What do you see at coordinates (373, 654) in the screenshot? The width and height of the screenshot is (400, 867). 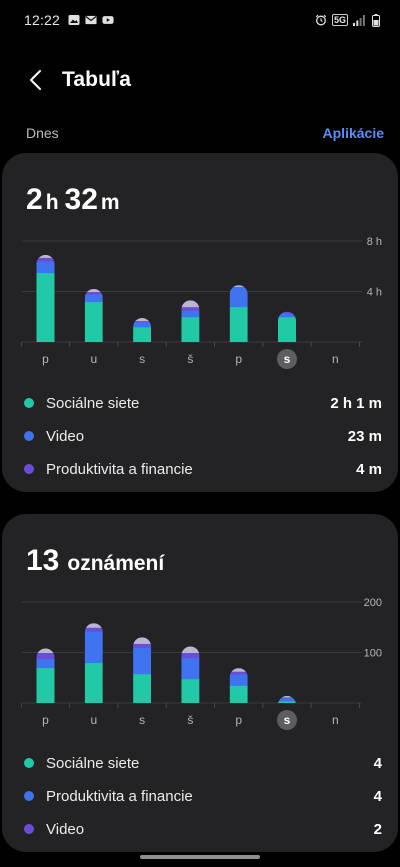 I see `notifications-y-tick-label: 100` at bounding box center [373, 654].